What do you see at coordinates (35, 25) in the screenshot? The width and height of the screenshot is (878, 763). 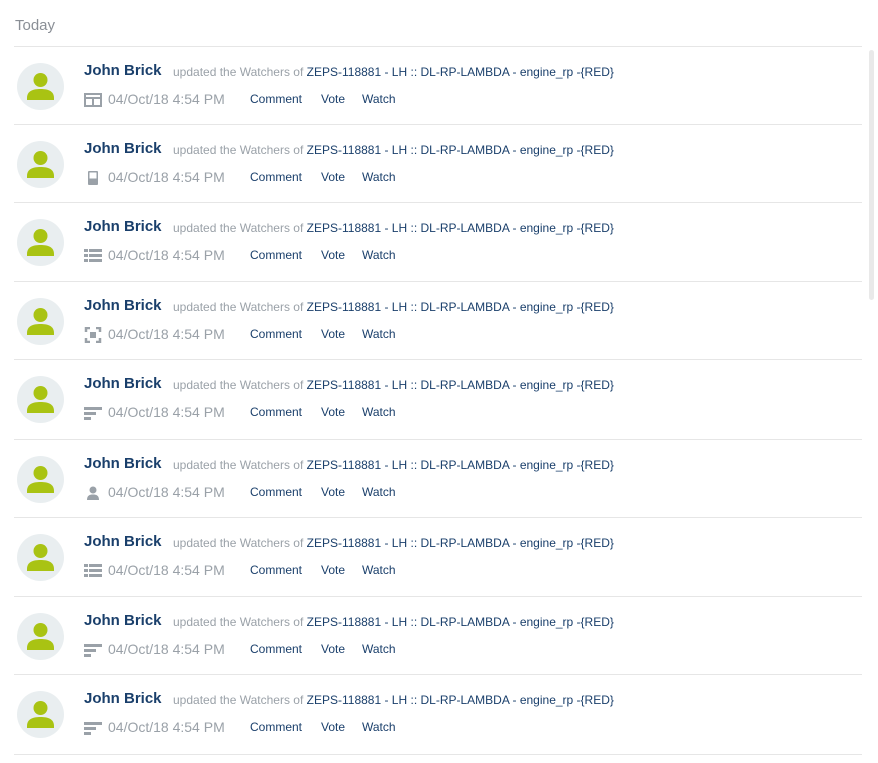 I see `section-title-today: Today` at bounding box center [35, 25].